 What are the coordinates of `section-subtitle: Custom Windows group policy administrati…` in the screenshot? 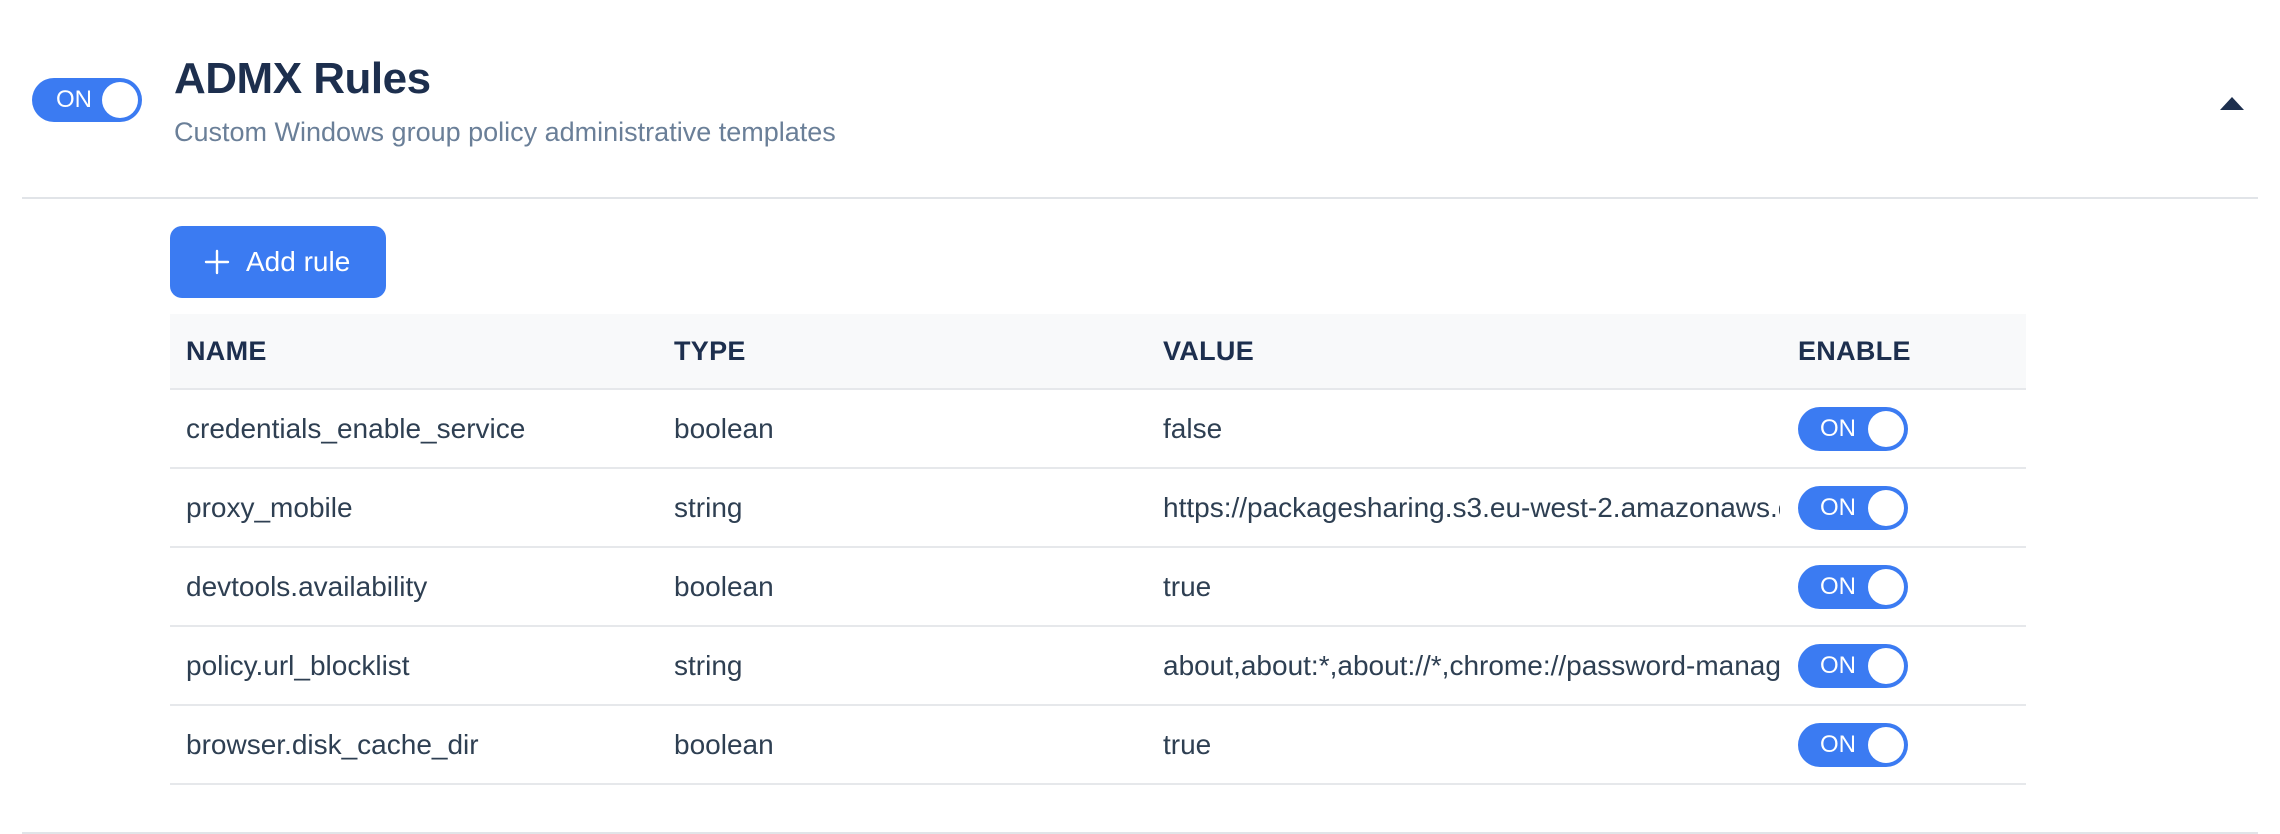 It's located at (505, 132).